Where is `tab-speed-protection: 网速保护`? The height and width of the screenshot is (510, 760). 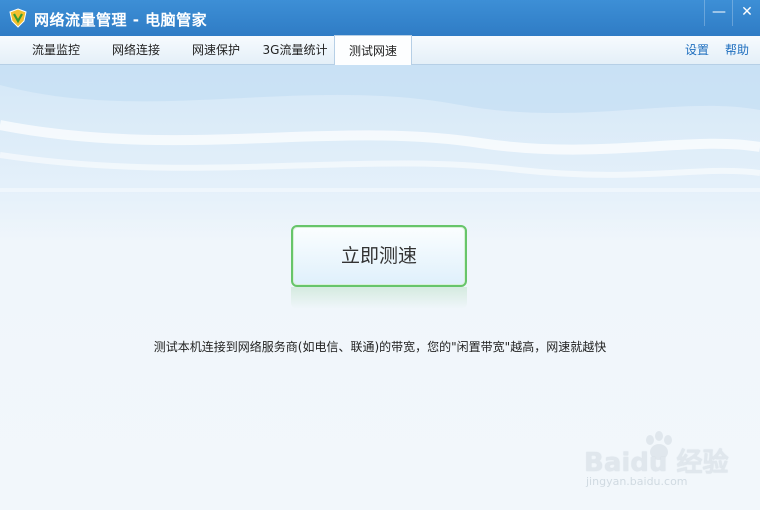
tab-speed-protection: 网速保护 is located at coordinates (216, 50).